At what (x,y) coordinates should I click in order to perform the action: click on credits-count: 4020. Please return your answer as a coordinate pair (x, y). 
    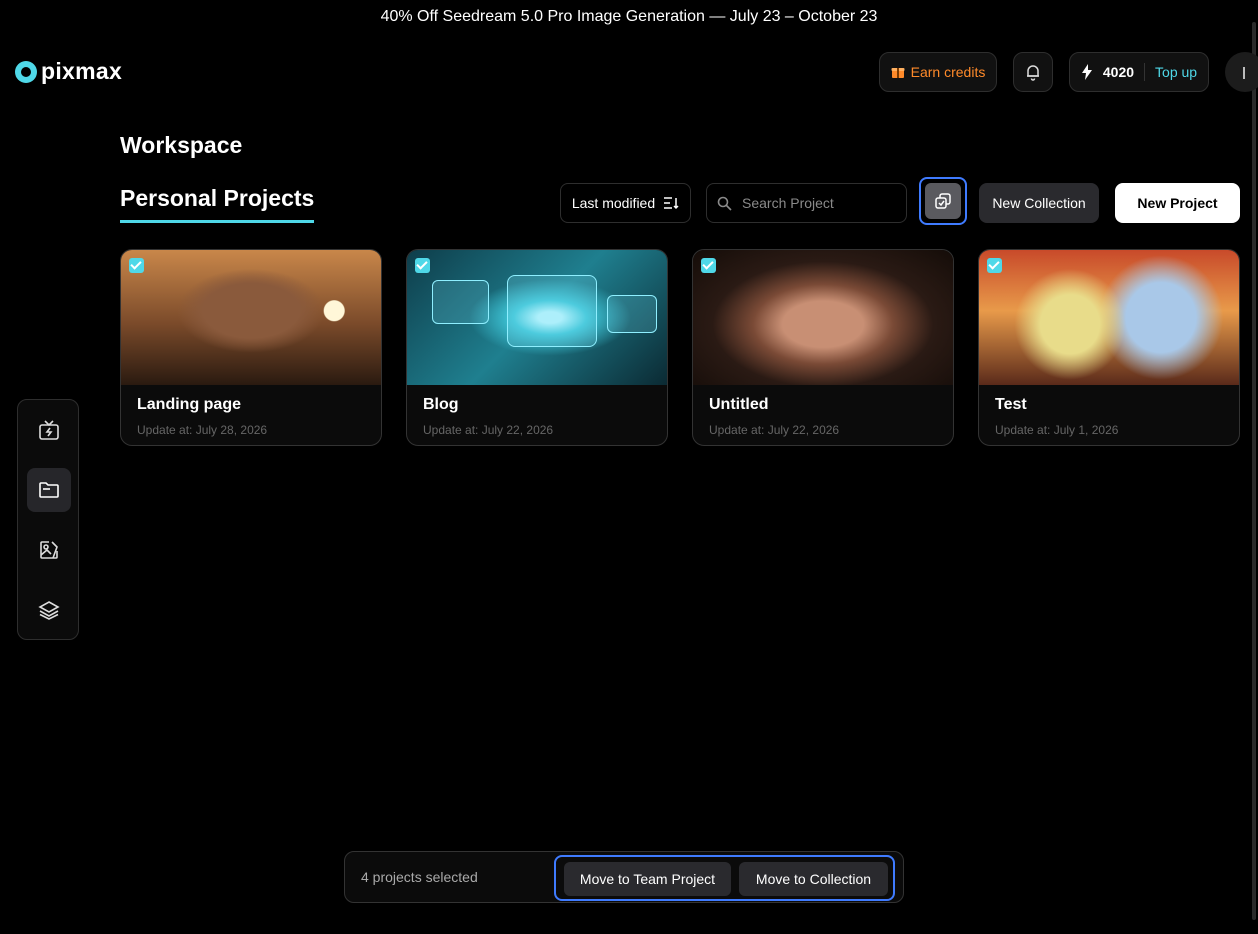
    Looking at the image, I should click on (1118, 72).